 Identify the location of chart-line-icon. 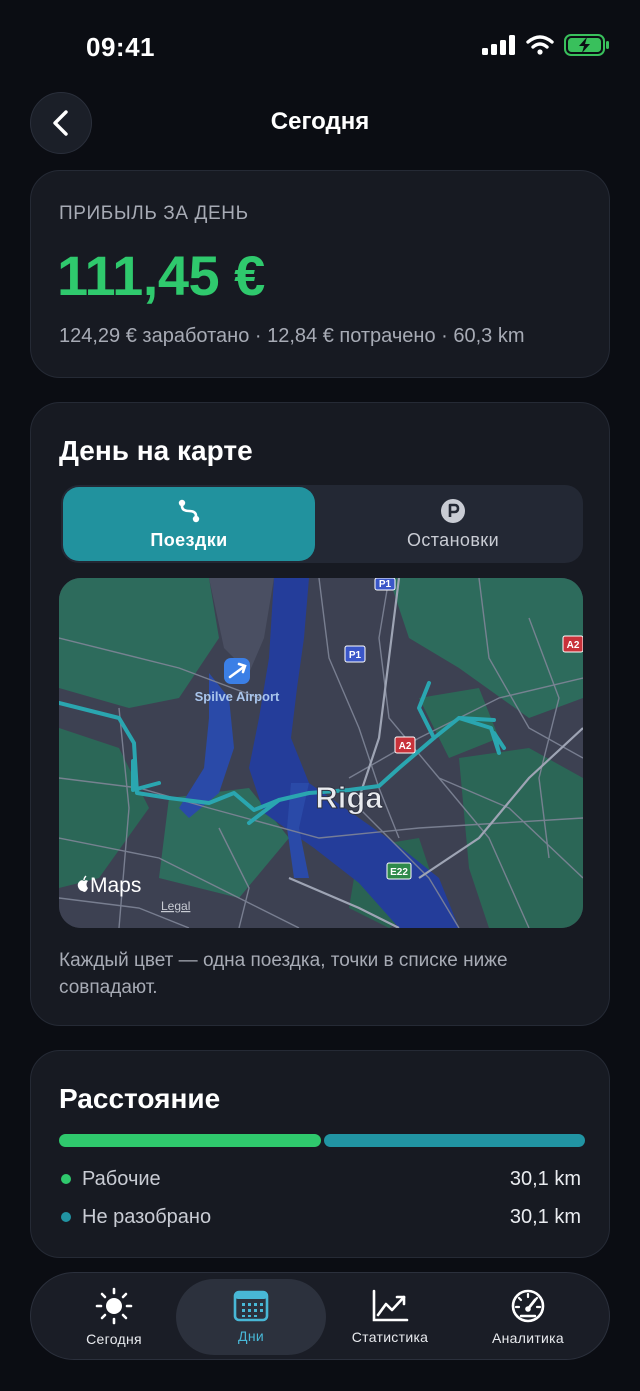
(390, 1305).